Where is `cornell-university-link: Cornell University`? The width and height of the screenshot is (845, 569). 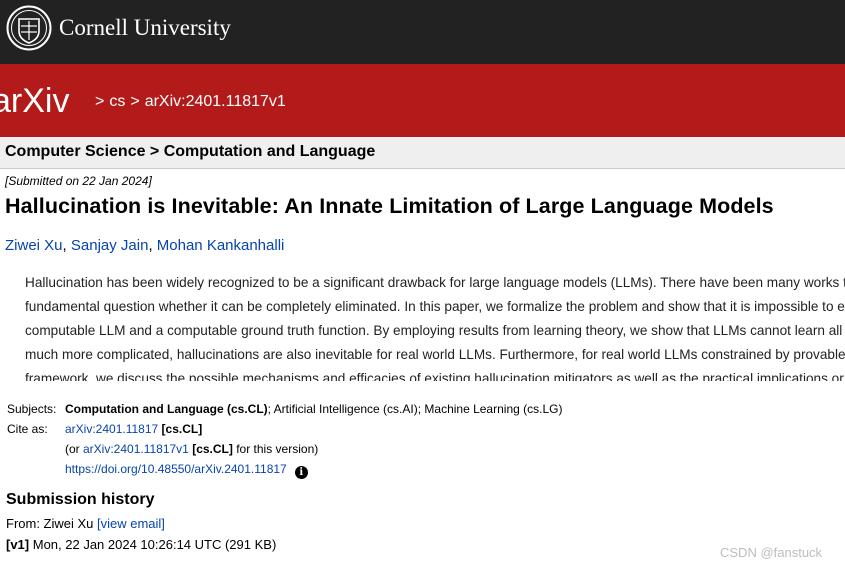
cornell-university-link: Cornell University is located at coordinates (145, 28).